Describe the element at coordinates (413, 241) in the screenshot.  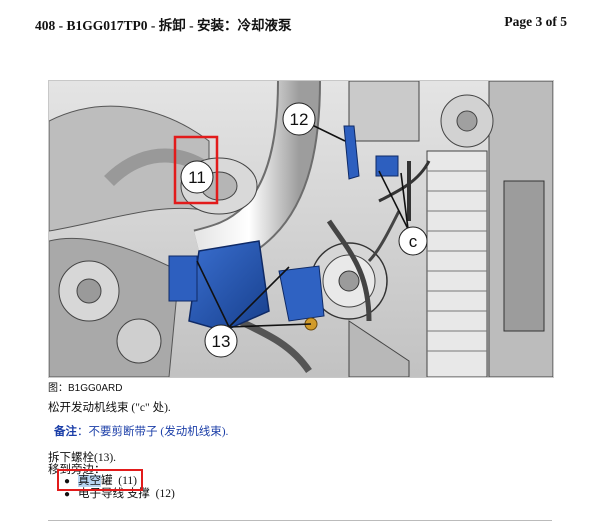
I see `callout-c: c` at that location.